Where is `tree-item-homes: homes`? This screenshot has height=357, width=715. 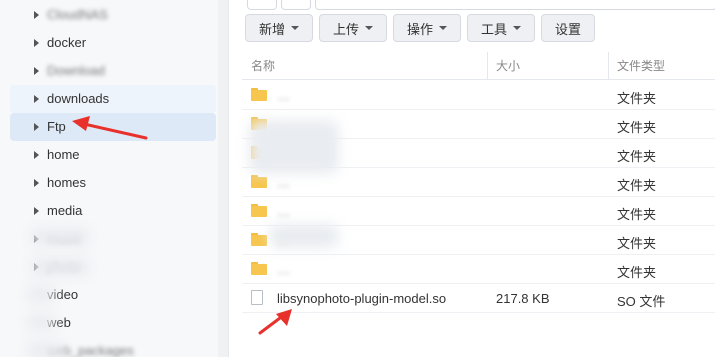 tree-item-homes: homes is located at coordinates (113, 183).